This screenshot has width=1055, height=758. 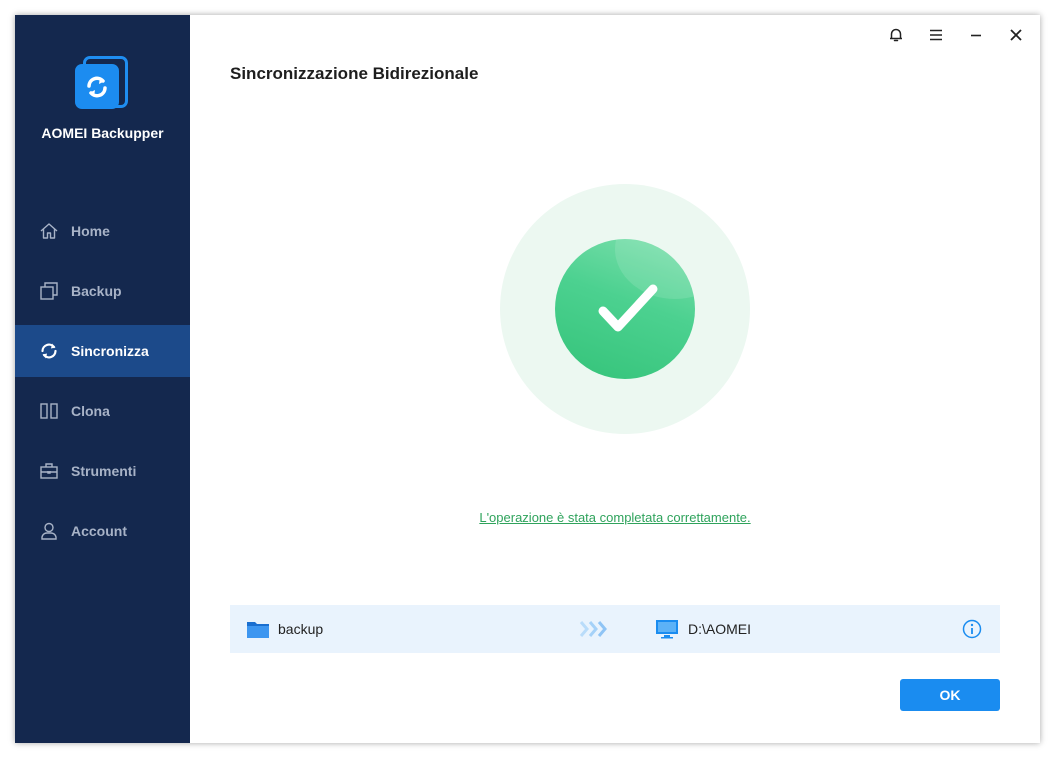 What do you see at coordinates (976, 35) in the screenshot?
I see `minimize-icon` at bounding box center [976, 35].